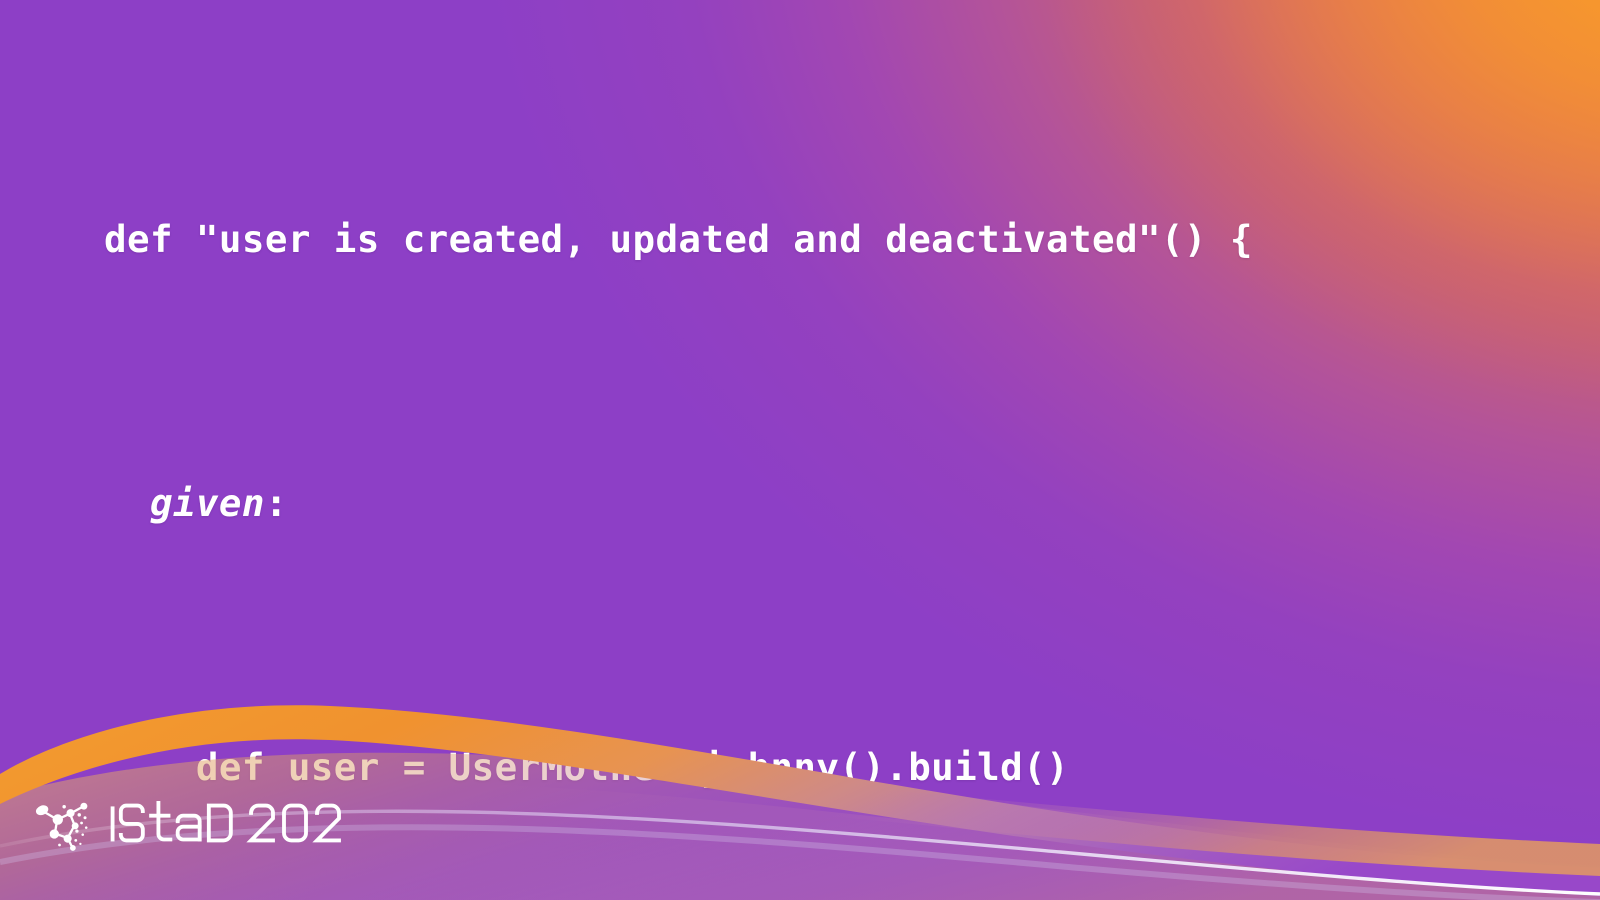 This screenshot has width=1600, height=900. What do you see at coordinates (852, 503) in the screenshot?
I see `code-line-2: given:` at bounding box center [852, 503].